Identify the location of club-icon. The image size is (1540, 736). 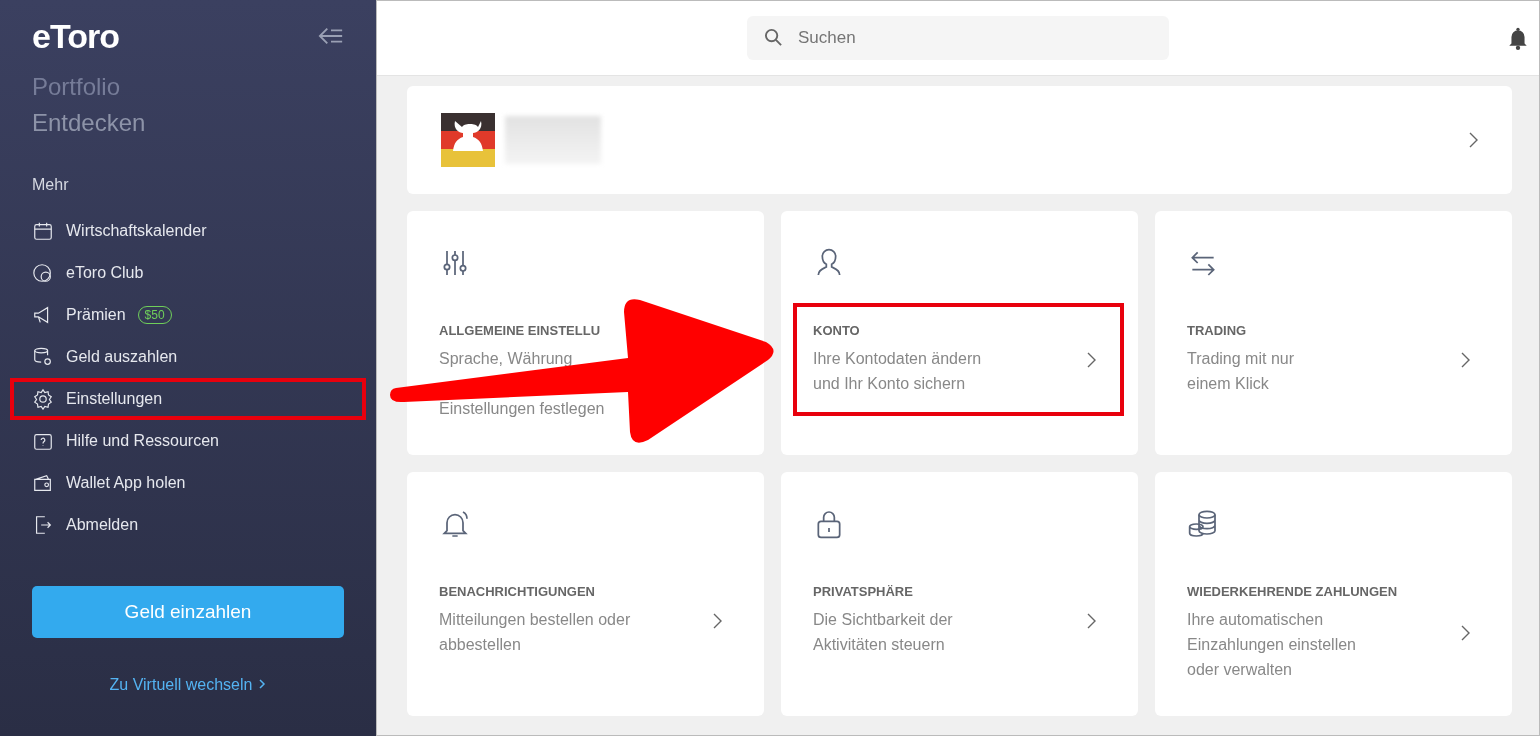
(43, 273).